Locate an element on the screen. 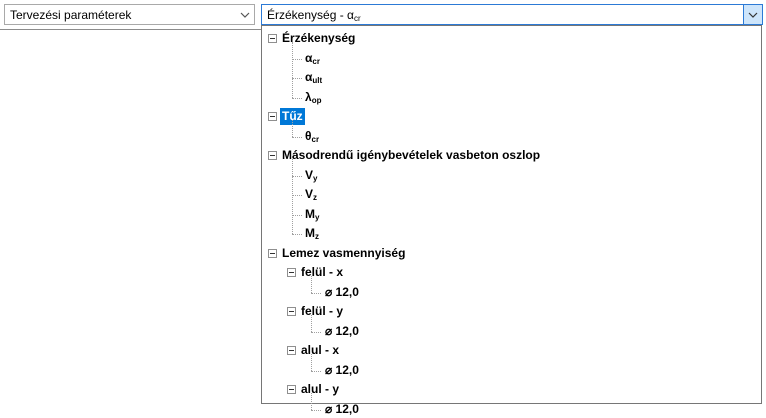 This screenshot has width=766, height=418. tree-leaf-symbol: λ is located at coordinates (308, 96).